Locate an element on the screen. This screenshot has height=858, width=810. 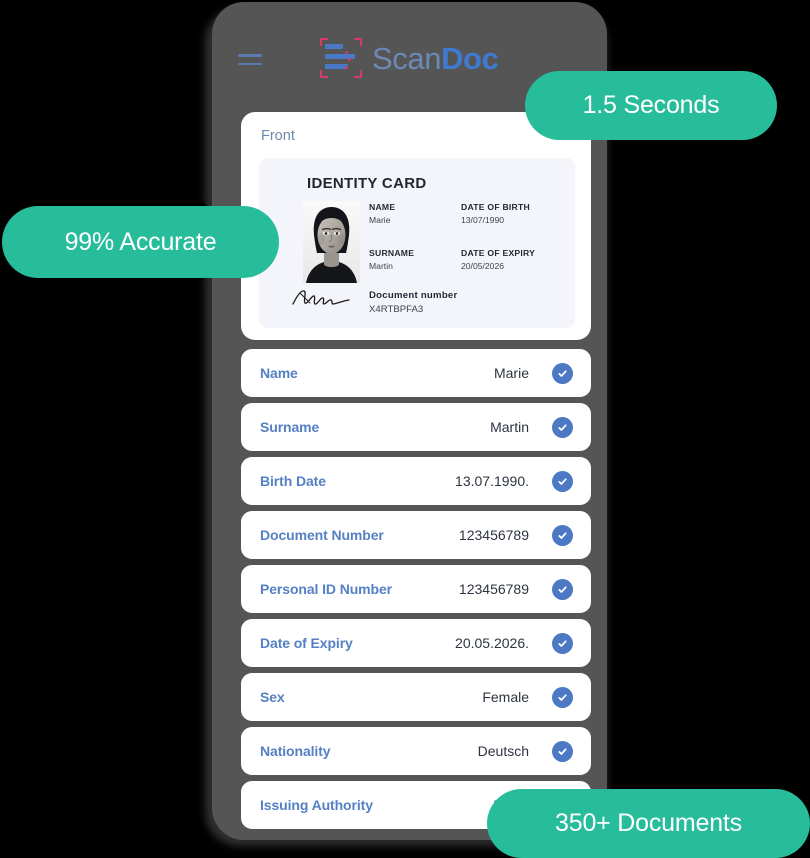
row-label: Sex is located at coordinates (272, 697).